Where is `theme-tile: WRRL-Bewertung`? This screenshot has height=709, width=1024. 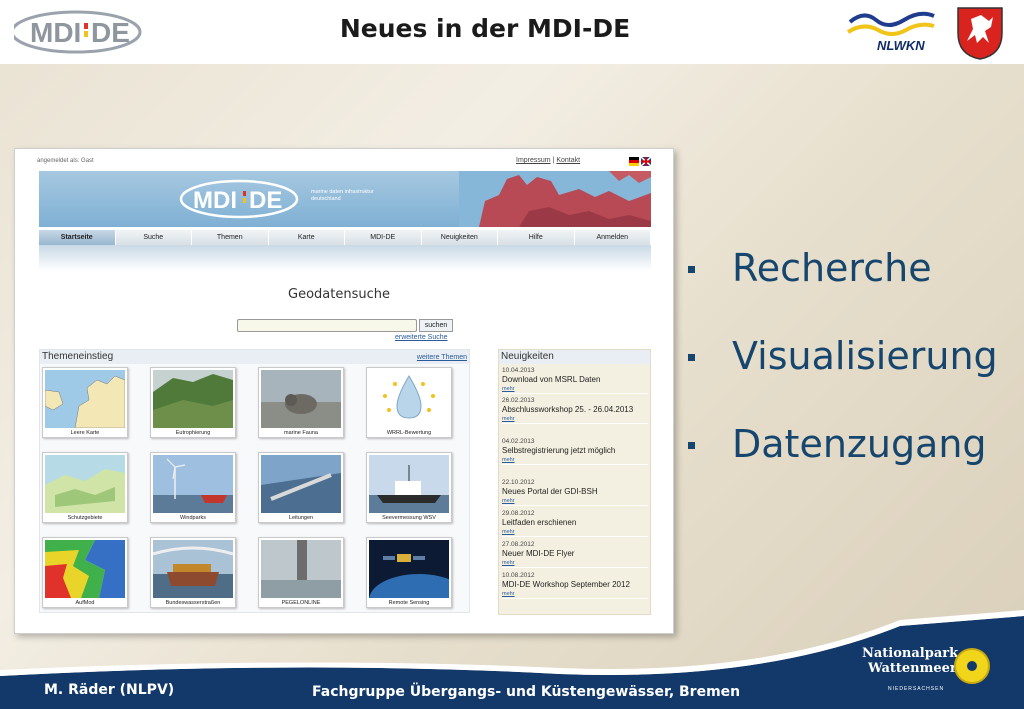
theme-tile: WRRL-Bewertung is located at coordinates (409, 402).